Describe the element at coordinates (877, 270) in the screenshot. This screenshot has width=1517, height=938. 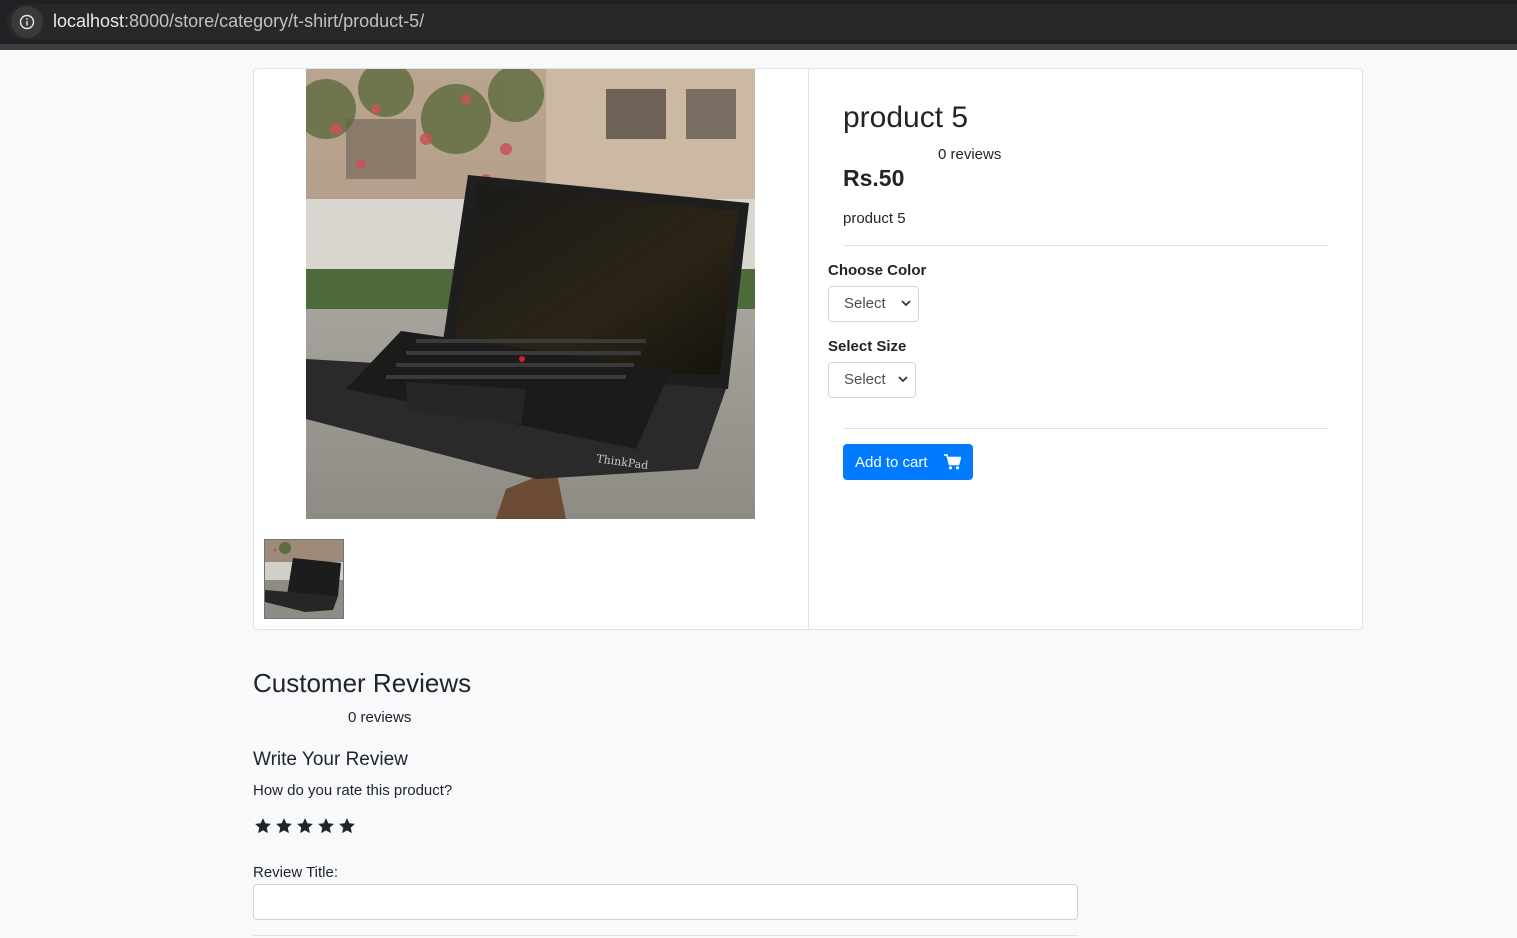
I see `color-label: Choose Color` at that location.